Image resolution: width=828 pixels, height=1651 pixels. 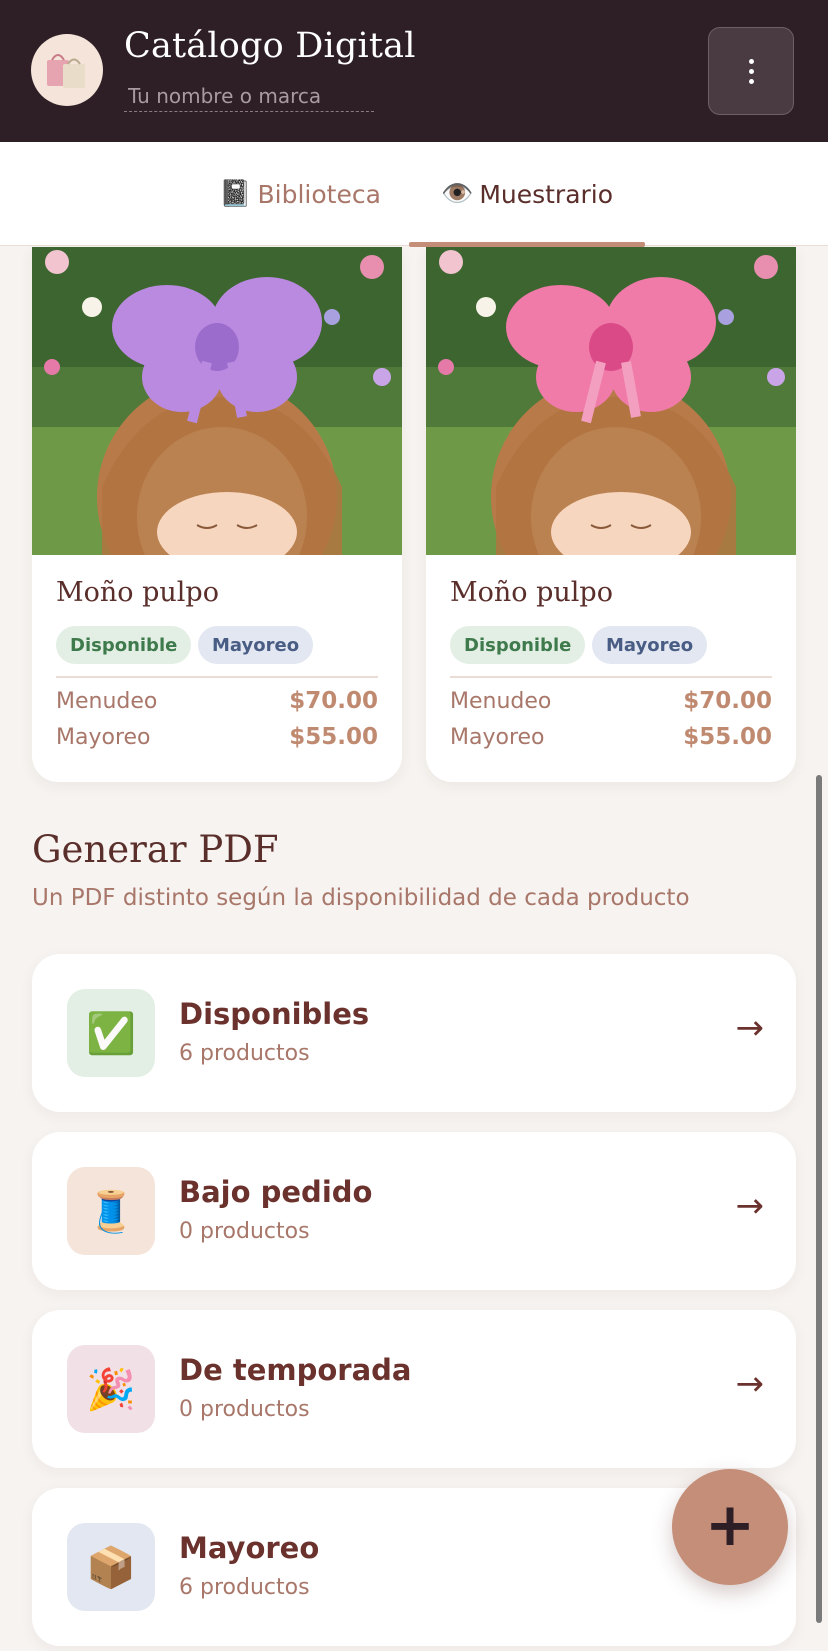 I want to click on tab-biblioteca: 📓 Biblioteca, so click(x=300, y=194).